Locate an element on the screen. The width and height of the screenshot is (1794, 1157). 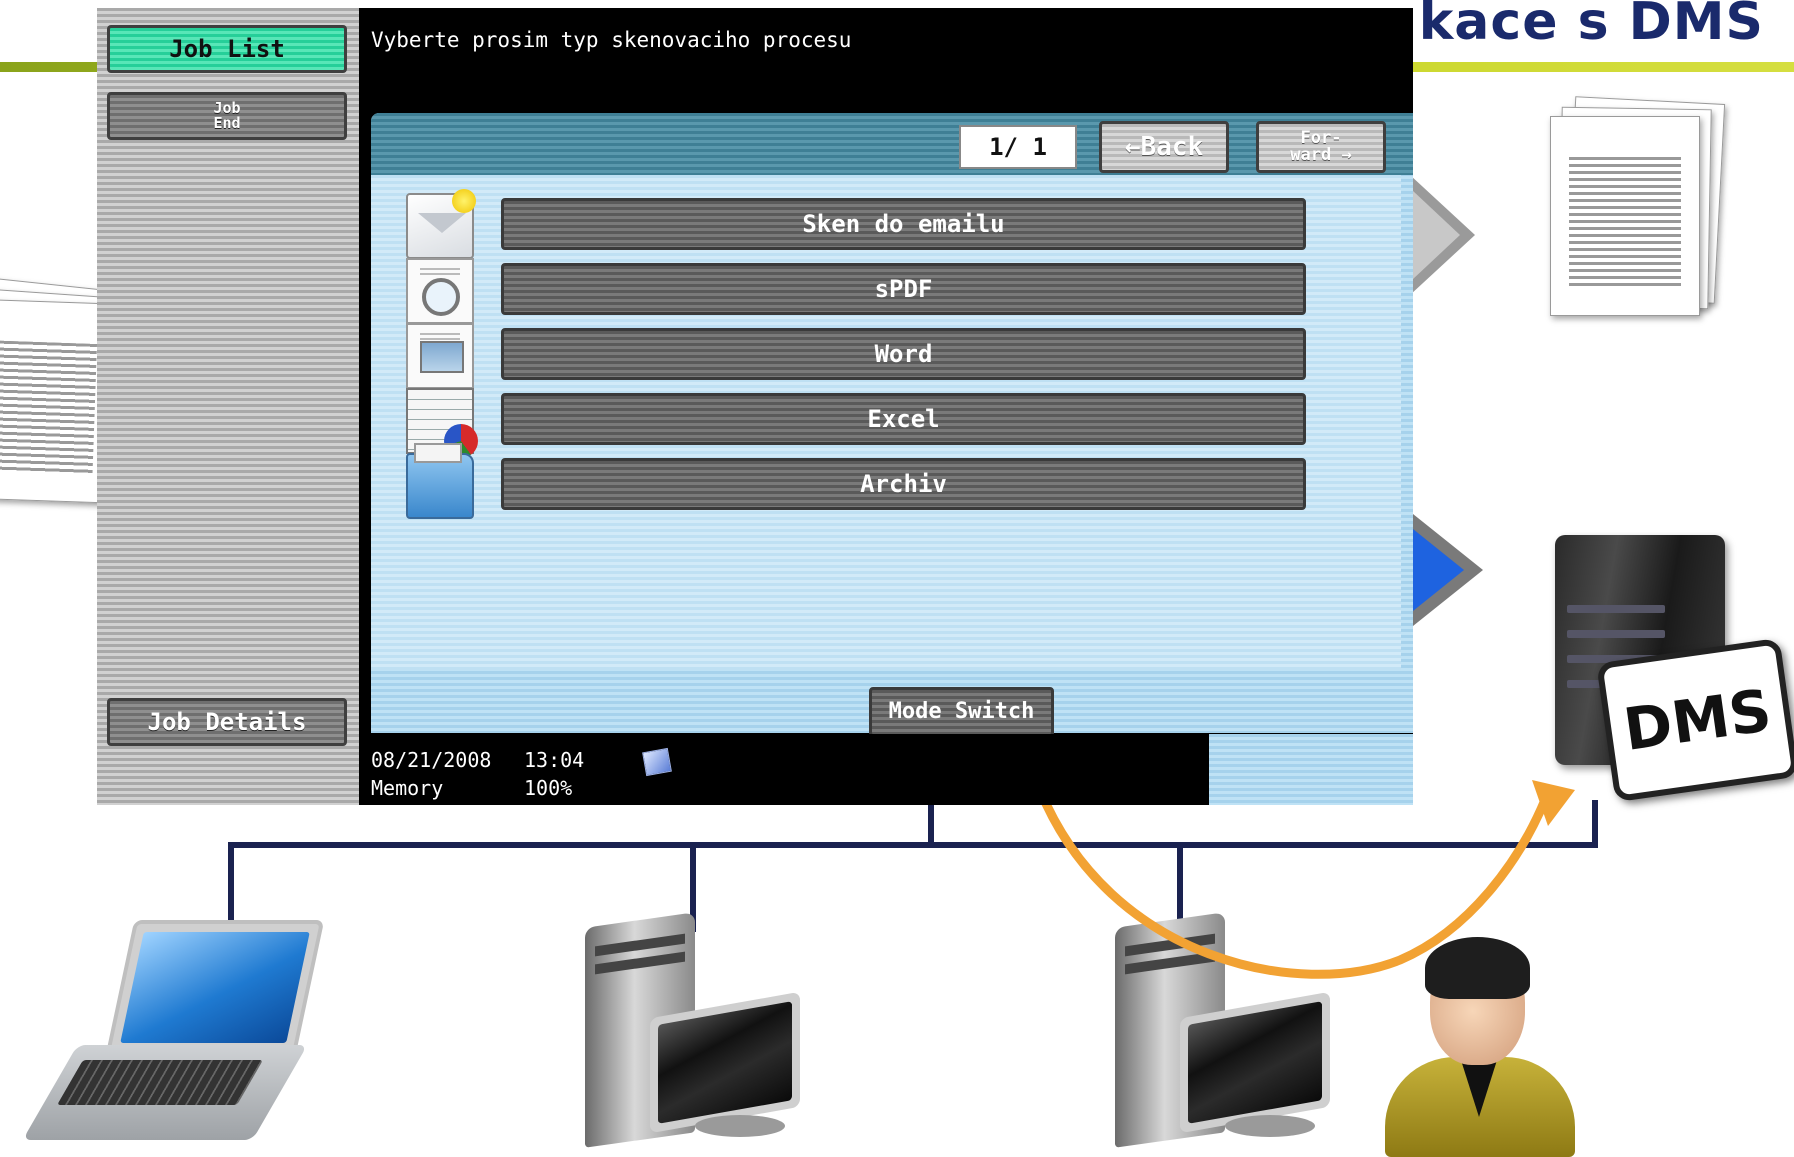
mode-switch-button: Mode Switch is located at coordinates (961, 712).